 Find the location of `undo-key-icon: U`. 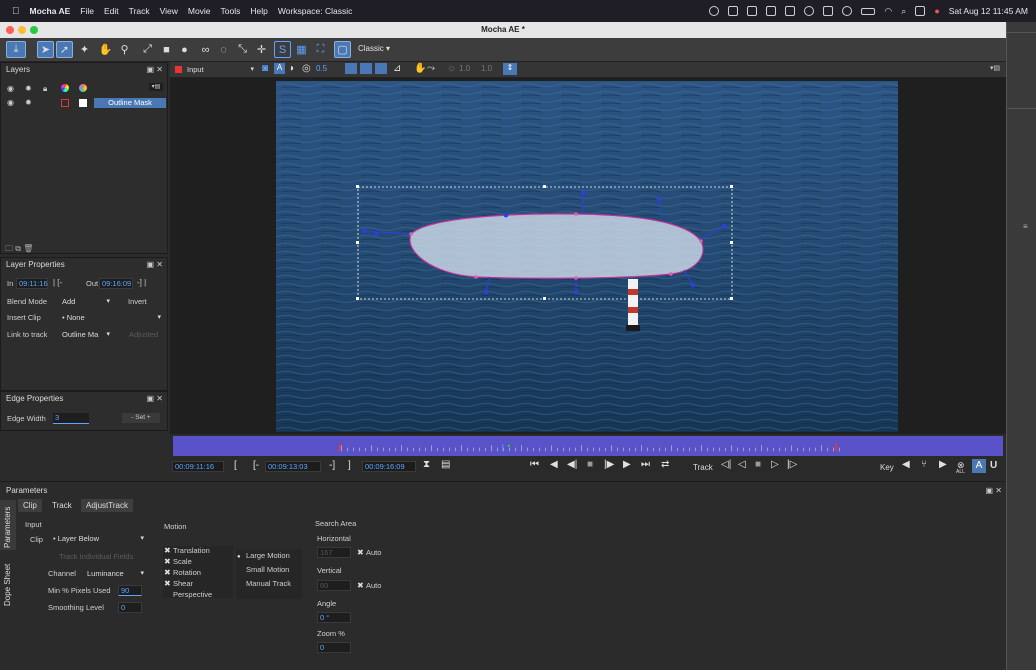

undo-key-icon: U is located at coordinates (993, 465).